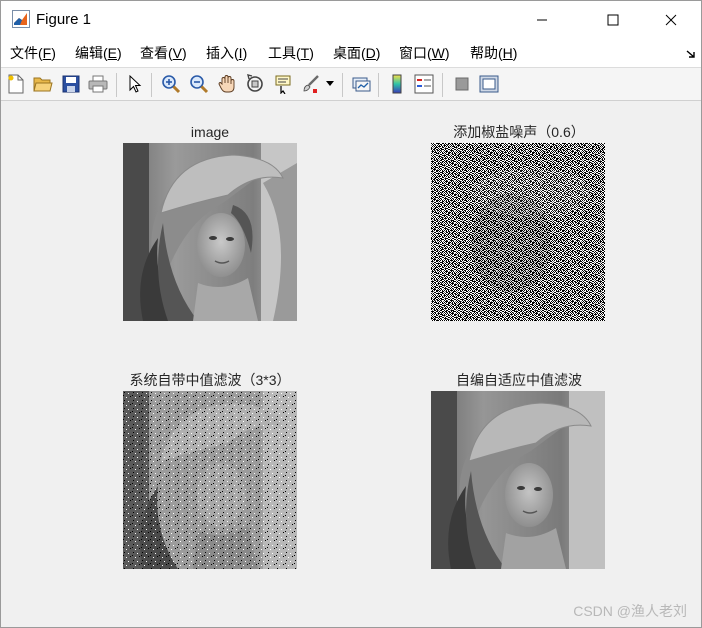 Image resolution: width=702 pixels, height=628 pixels. Describe the element at coordinates (226, 53) in the screenshot. I see `menu-insert: 插入(I)` at that location.